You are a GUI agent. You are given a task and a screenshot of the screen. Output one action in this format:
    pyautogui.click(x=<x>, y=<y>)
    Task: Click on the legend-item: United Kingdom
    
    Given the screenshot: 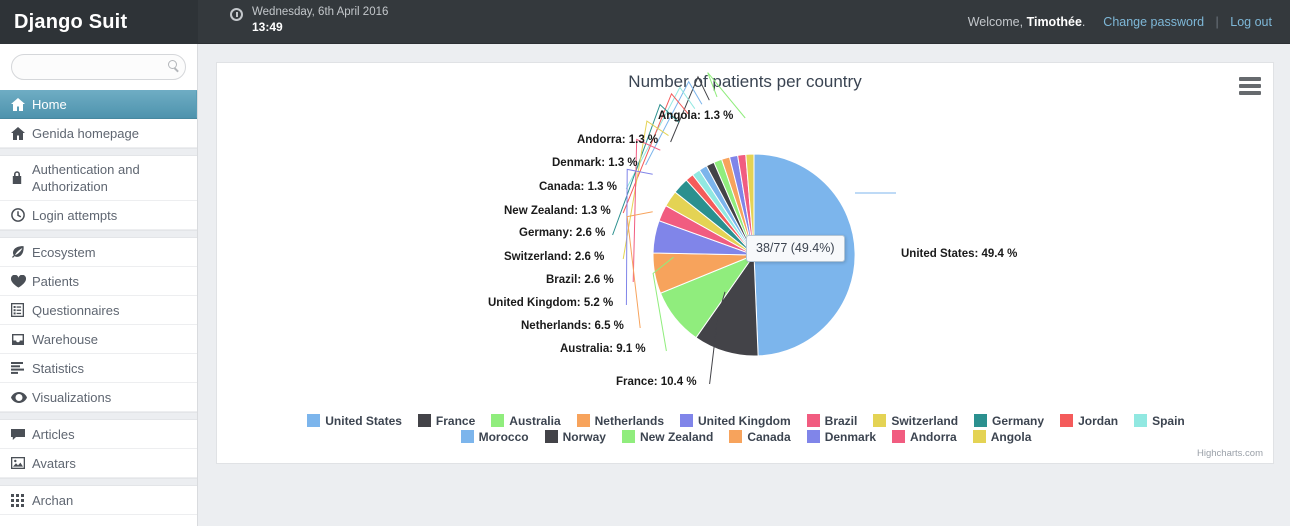 What is the action you would take?
    pyautogui.click(x=735, y=421)
    